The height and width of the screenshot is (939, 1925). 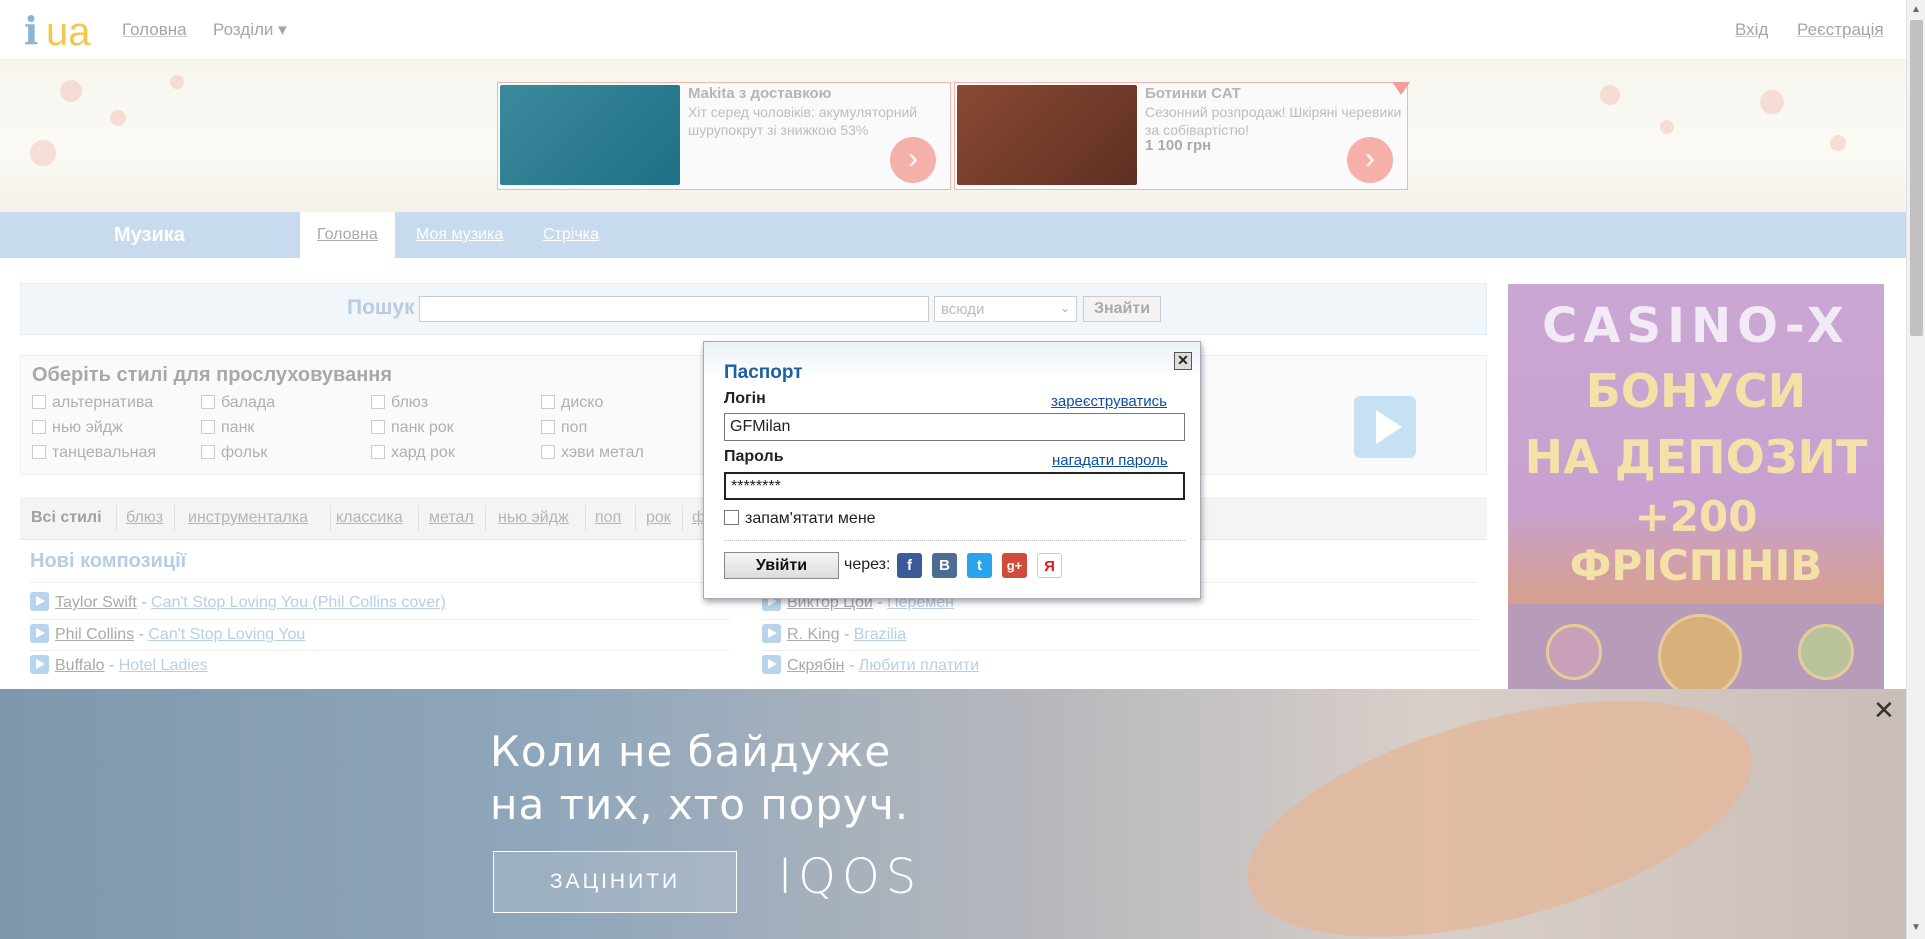 What do you see at coordinates (108, 561) in the screenshot?
I see `new-songs-title: Нові композиції` at bounding box center [108, 561].